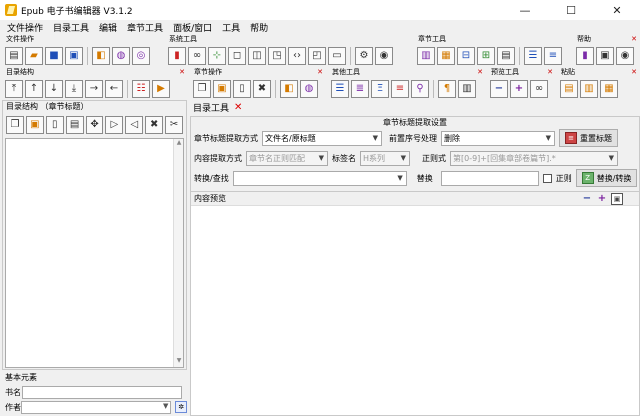 The height and width of the screenshot is (416, 640). Describe the element at coordinates (222, 88) in the screenshot. I see `paste-chapter-icon: ▣` at that location.